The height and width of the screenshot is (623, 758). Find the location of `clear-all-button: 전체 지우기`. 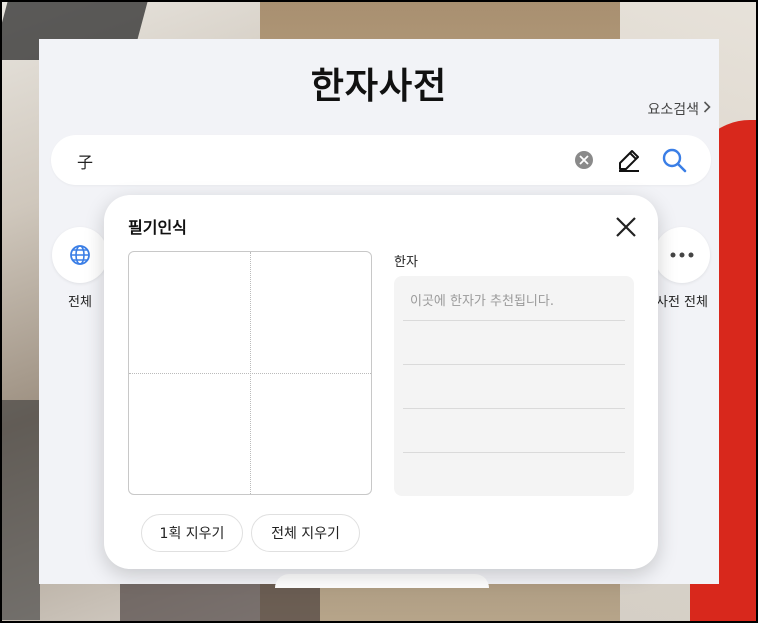

clear-all-button: 전체 지우기 is located at coordinates (305, 533).